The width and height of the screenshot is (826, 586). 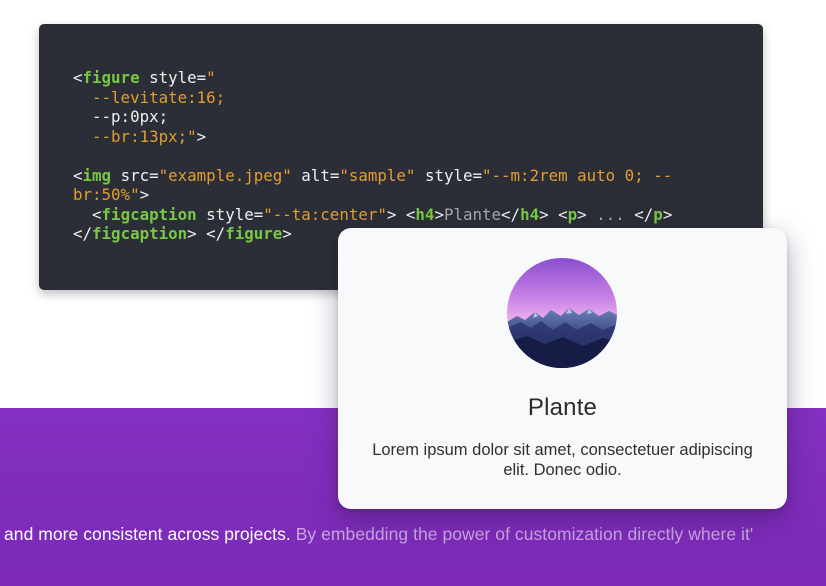 I want to click on mountain-image, so click(x=562, y=313).